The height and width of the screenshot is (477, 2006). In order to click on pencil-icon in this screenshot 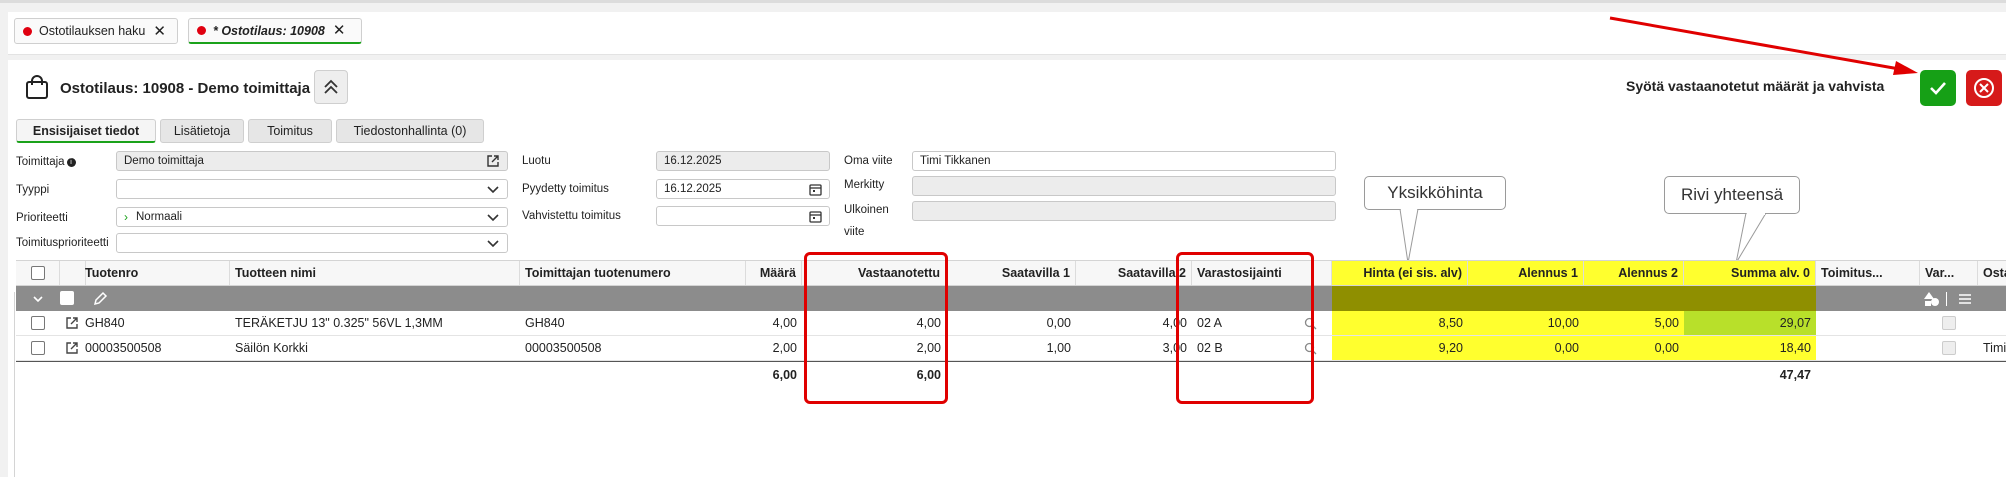, I will do `click(100, 299)`.